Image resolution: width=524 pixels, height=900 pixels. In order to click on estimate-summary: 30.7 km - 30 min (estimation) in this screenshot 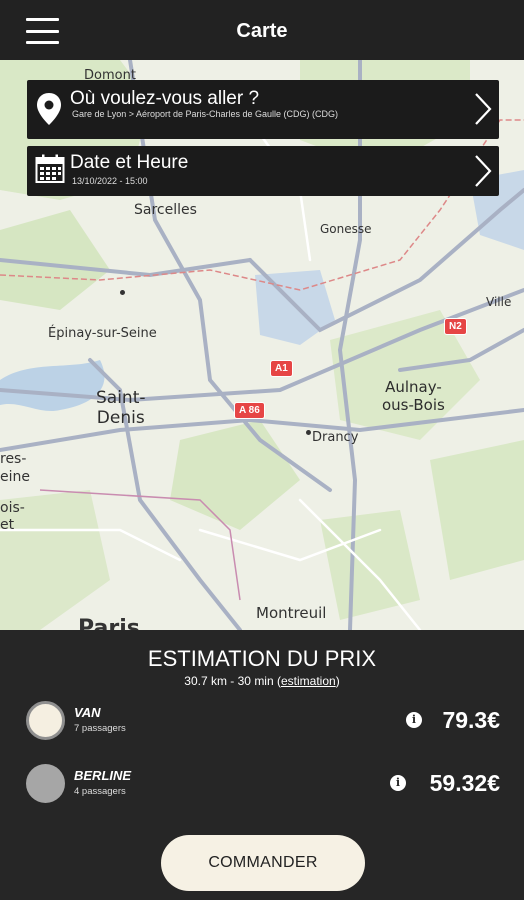, I will do `click(262, 681)`.